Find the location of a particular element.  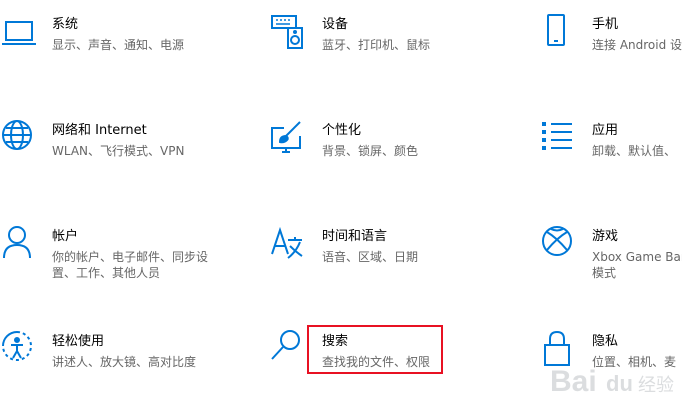

tile-accounts: 帐户 你的帐户、电子邮件、同步设 置、工作、其他人员 is located at coordinates (110, 264).